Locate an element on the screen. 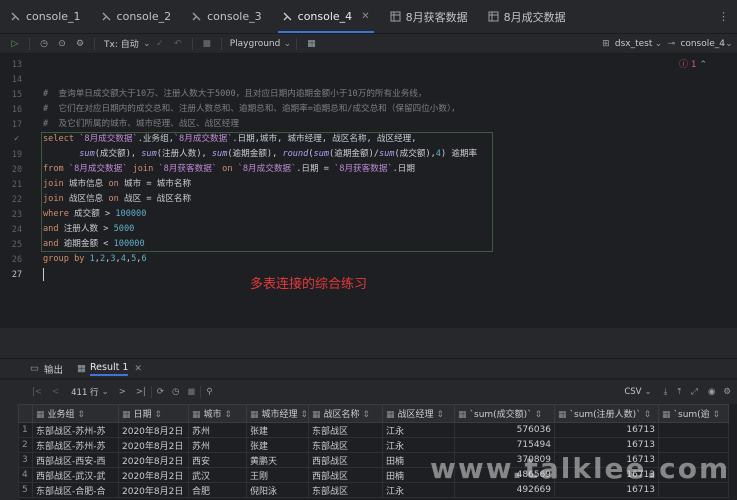 The width and height of the screenshot is (737, 500). stop-icon: ⊙ is located at coordinates (62, 44).